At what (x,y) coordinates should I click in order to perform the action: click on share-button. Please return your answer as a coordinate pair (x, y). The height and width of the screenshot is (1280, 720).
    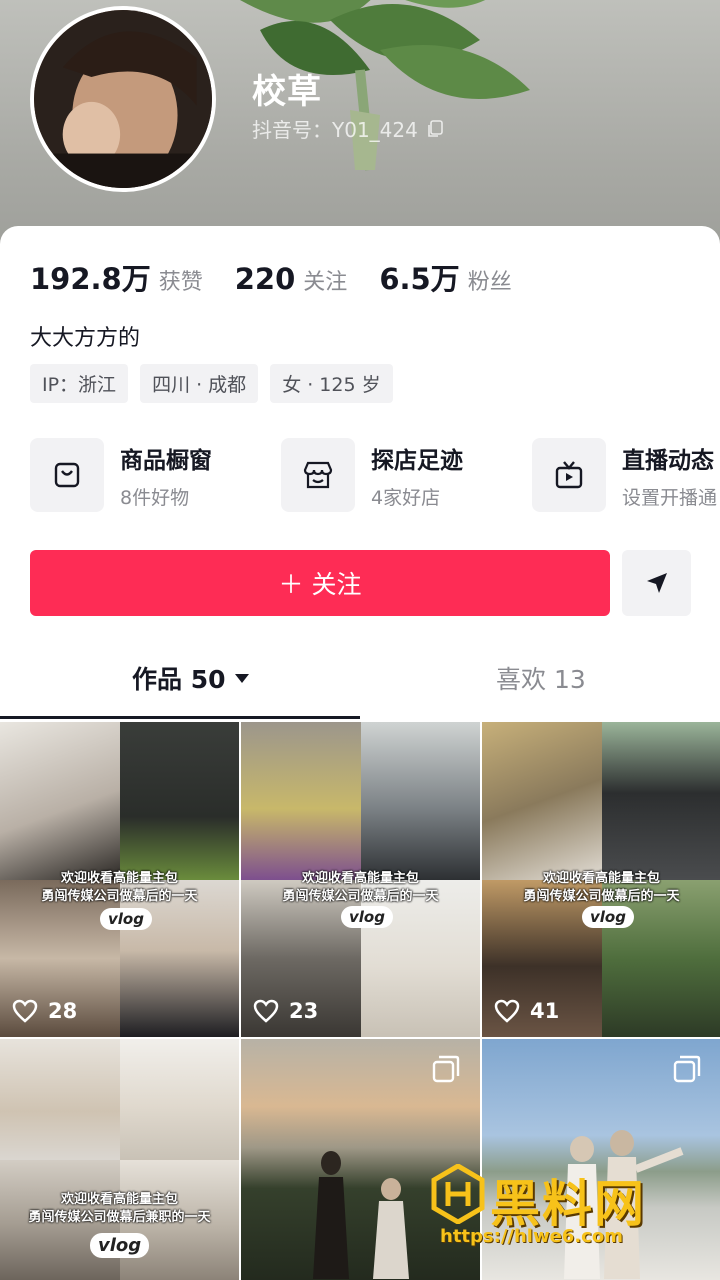
    Looking at the image, I should click on (656, 583).